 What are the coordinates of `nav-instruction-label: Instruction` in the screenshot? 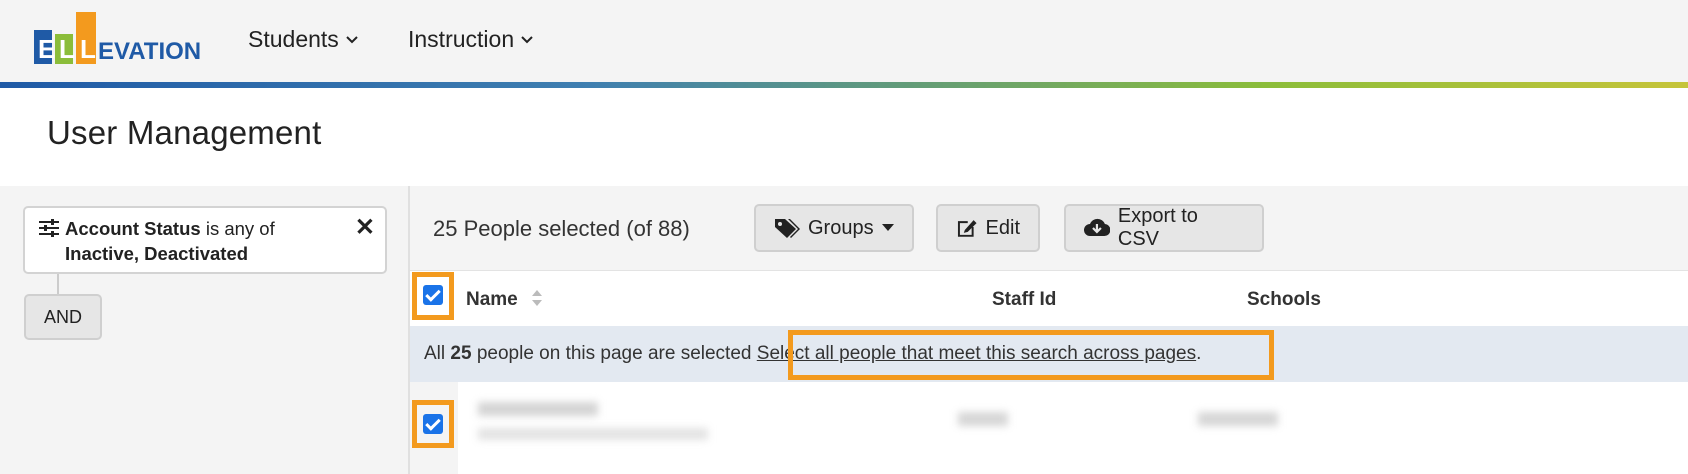 It's located at (461, 39).